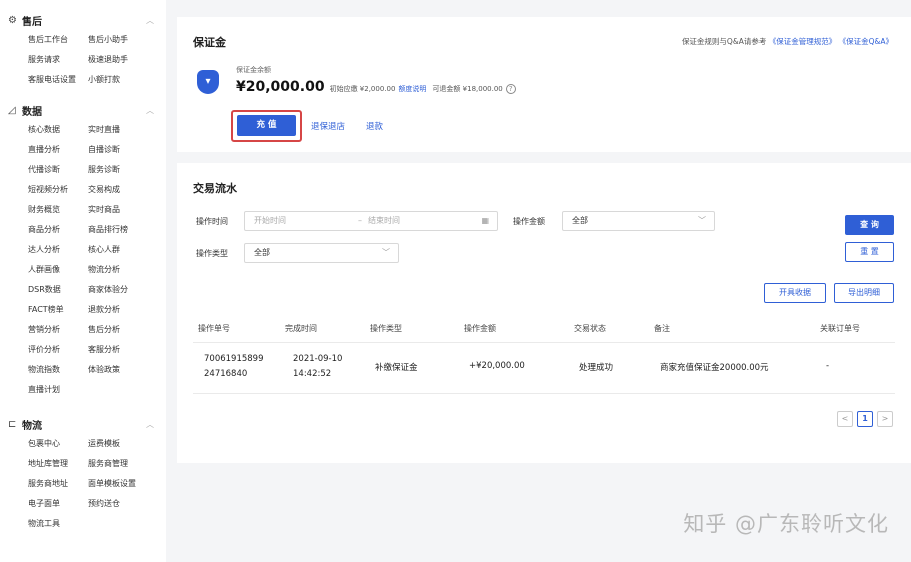 The image size is (911, 562). Describe the element at coordinates (386, 252) in the screenshot. I see `chevron-down-icon: ﹀` at that location.